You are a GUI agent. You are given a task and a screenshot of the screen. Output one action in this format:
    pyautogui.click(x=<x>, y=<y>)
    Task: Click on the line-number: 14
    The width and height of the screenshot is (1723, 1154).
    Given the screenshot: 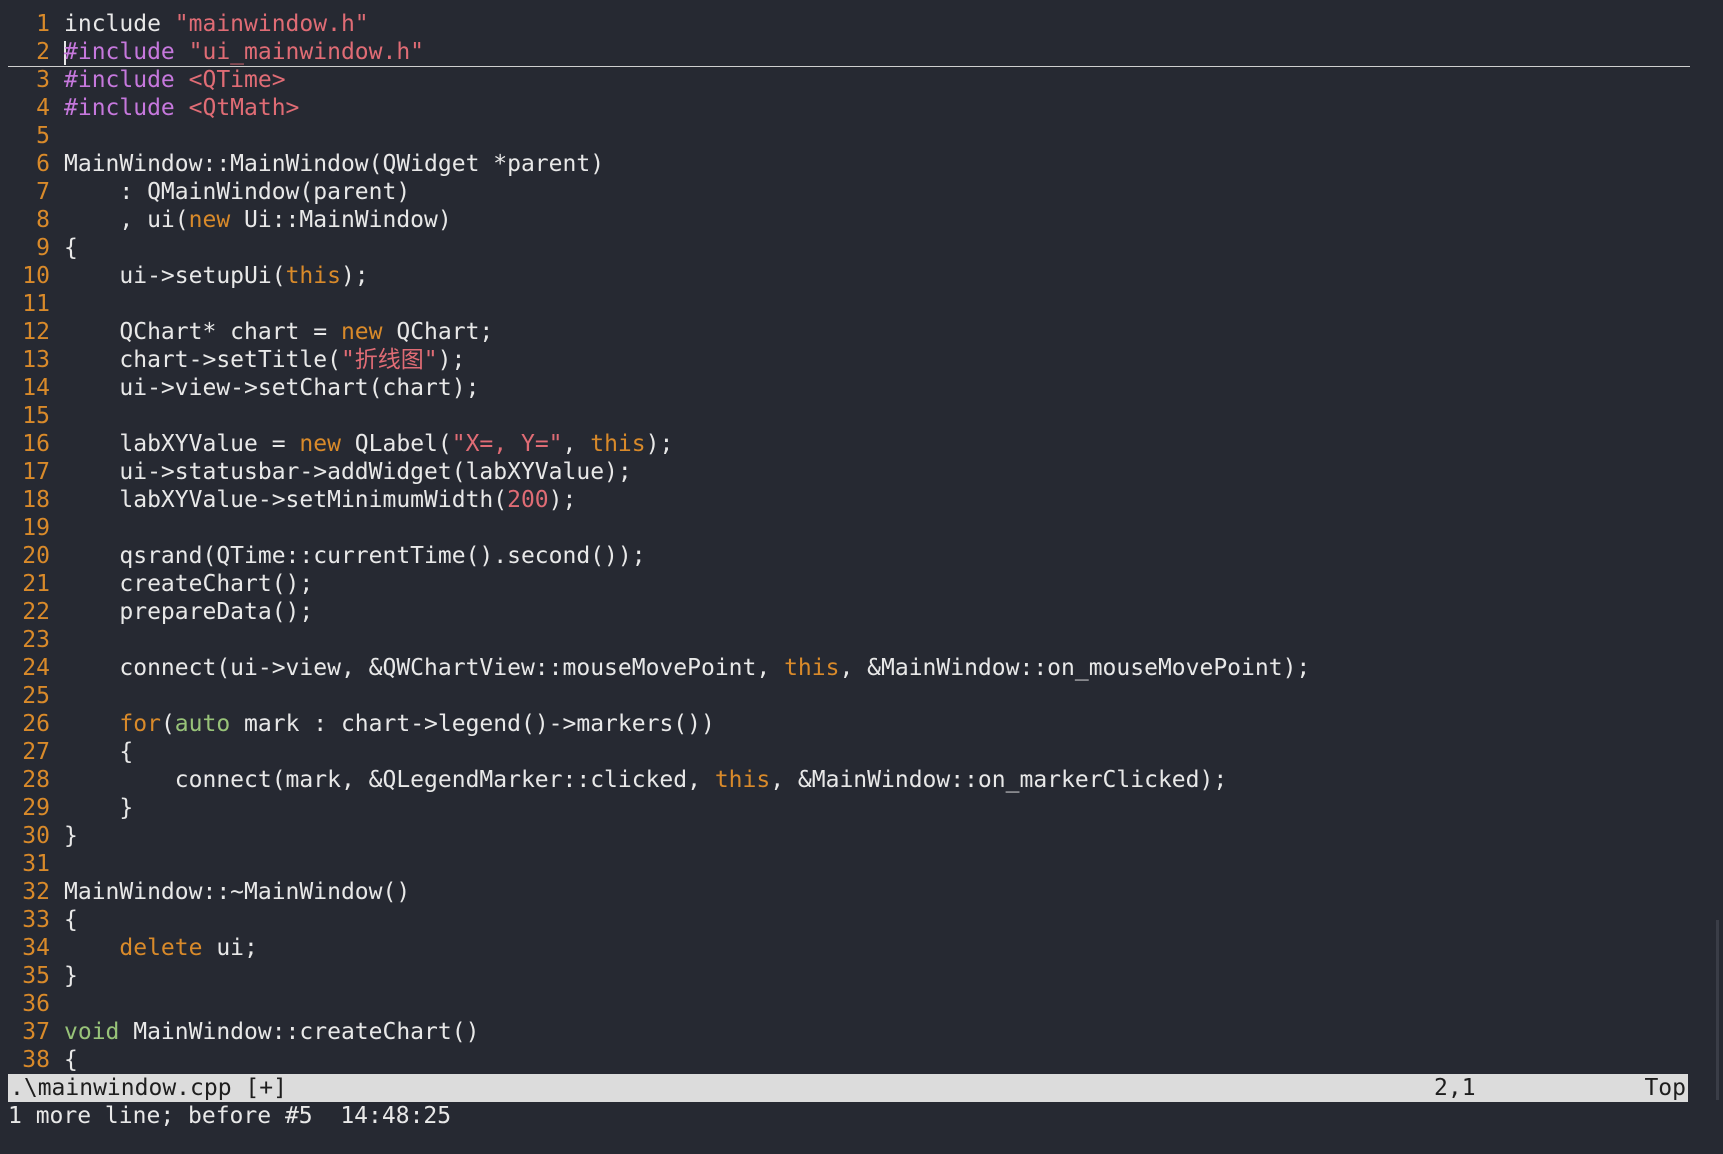 What is the action you would take?
    pyautogui.click(x=36, y=388)
    